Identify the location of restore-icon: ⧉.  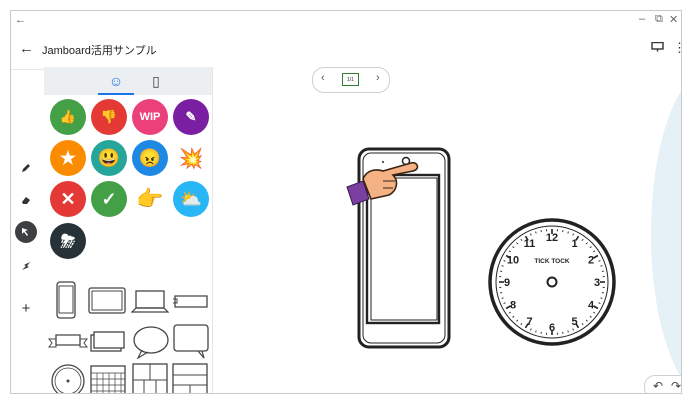
(659, 19).